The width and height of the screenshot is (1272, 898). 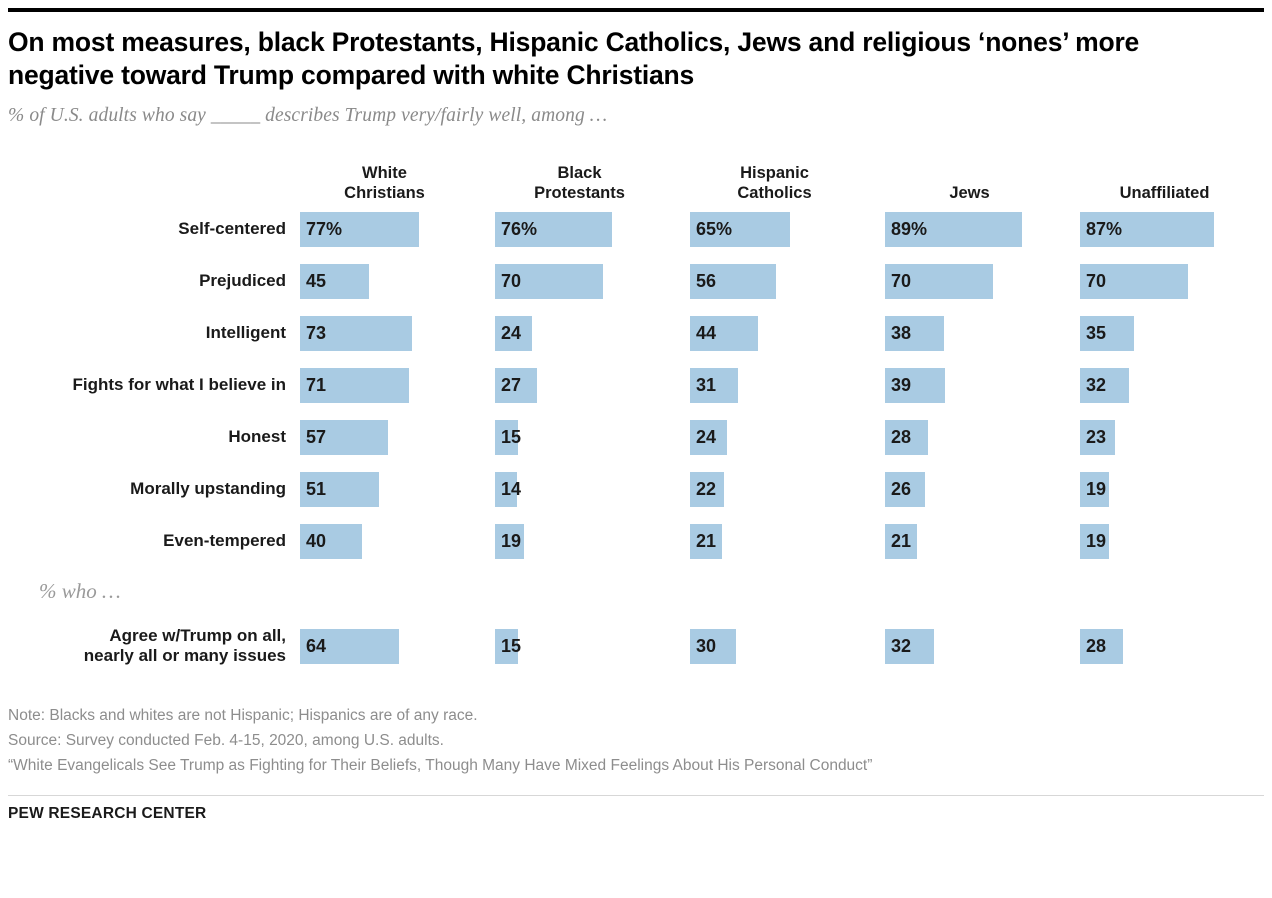 What do you see at coordinates (982, 229) in the screenshot?
I see `chart-cell-jews: 89%` at bounding box center [982, 229].